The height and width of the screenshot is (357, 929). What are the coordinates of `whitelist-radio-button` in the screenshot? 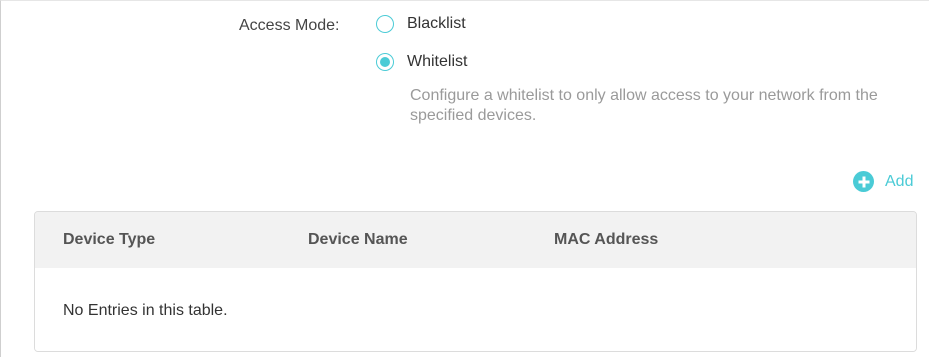 It's located at (385, 62).